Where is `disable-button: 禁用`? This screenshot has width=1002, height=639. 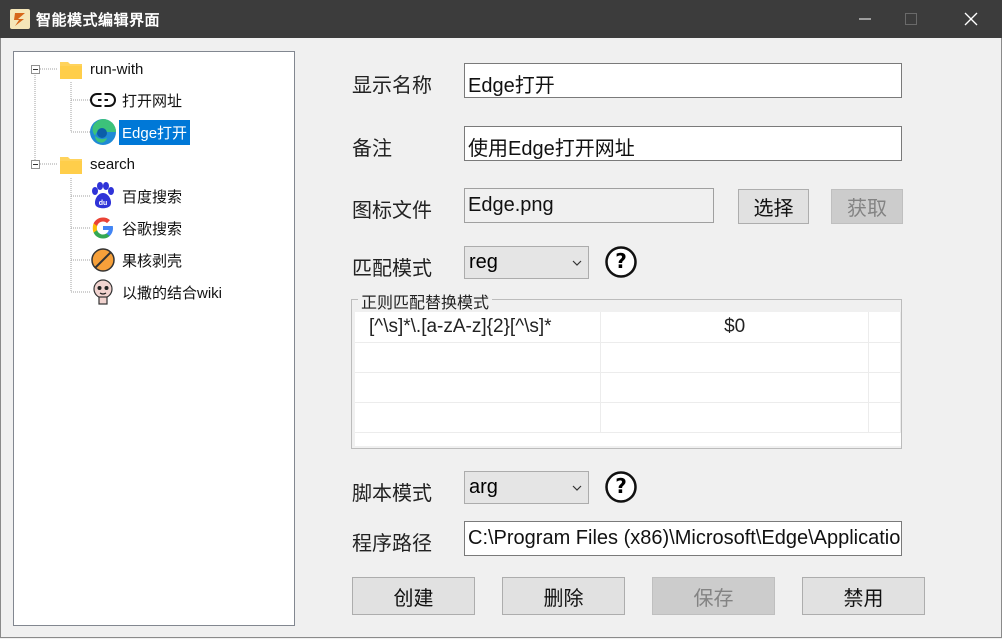
disable-button: 禁用 is located at coordinates (863, 596).